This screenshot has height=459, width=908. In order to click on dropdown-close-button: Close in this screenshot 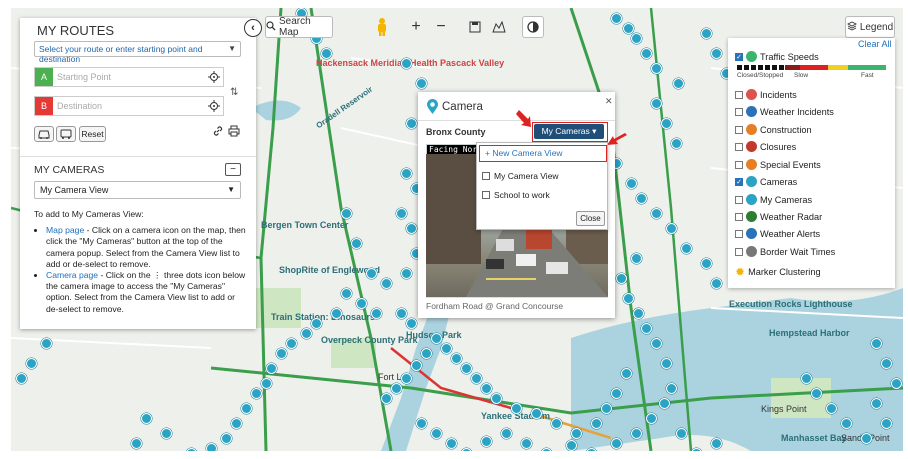, I will do `click(590, 218)`.